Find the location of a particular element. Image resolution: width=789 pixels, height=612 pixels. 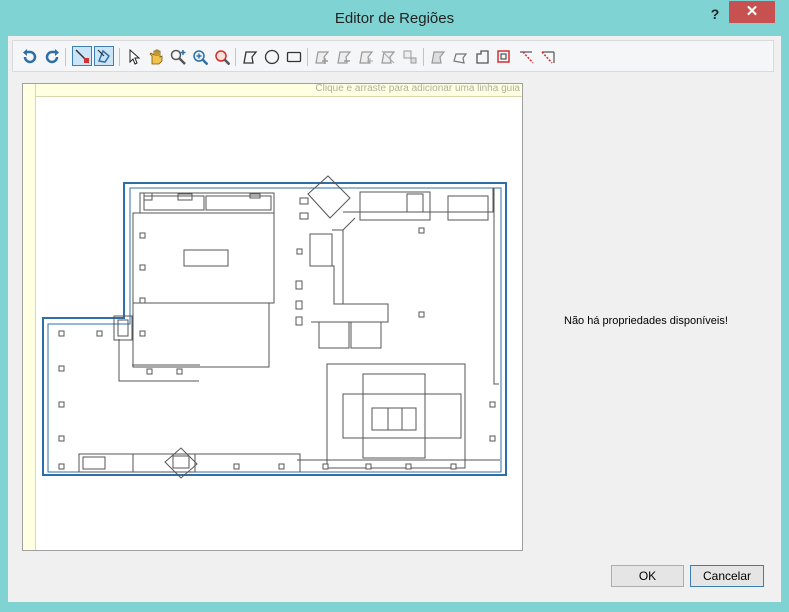

ok-button: OK is located at coordinates (647, 576).